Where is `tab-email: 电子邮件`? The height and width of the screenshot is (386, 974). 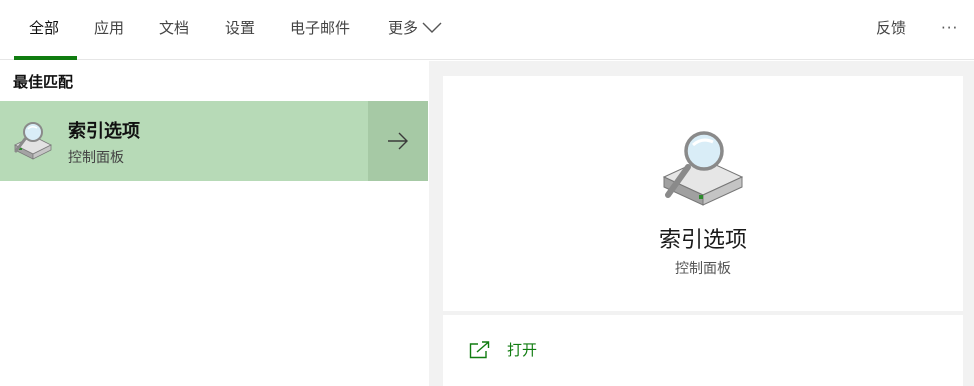
tab-email: 电子邮件 is located at coordinates (320, 30).